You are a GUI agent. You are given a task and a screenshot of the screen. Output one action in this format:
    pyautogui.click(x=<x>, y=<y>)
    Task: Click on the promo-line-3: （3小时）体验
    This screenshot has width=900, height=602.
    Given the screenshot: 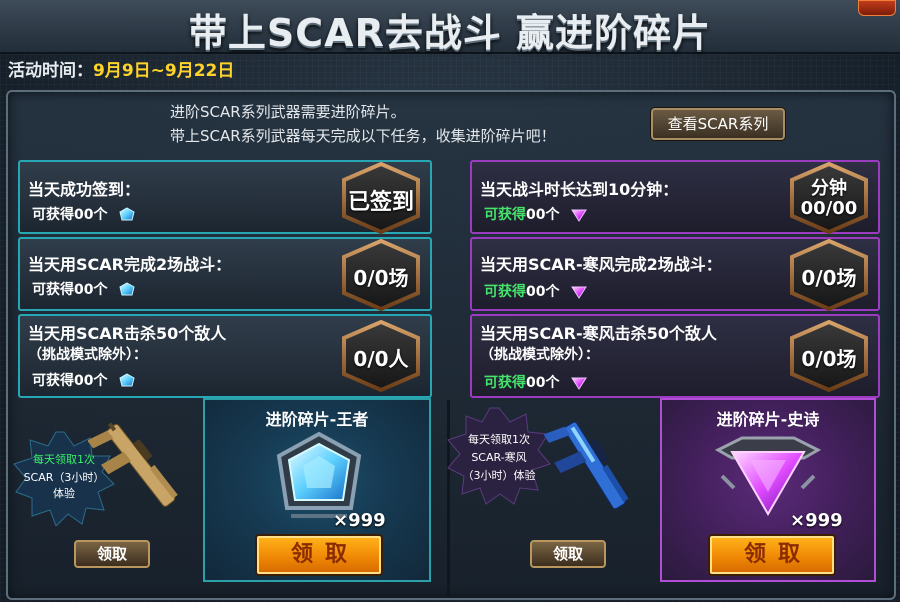 What is the action you would take?
    pyautogui.click(x=499, y=475)
    